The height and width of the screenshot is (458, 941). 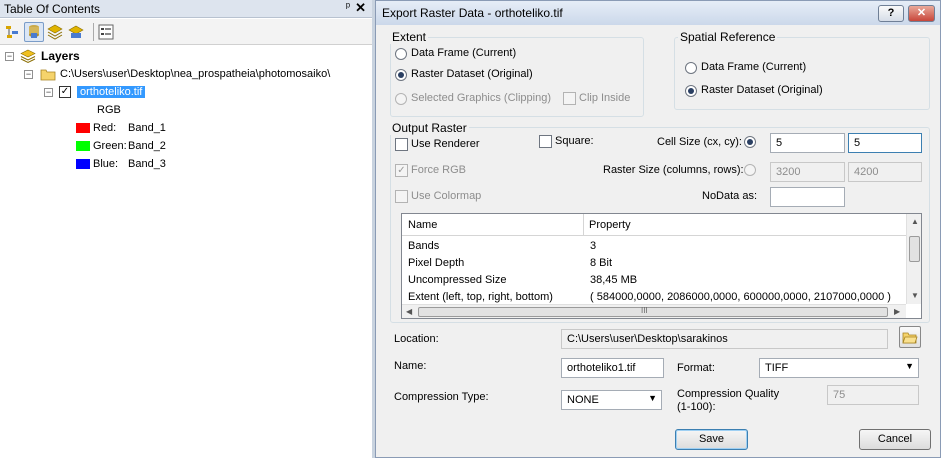 What do you see at coordinates (106, 32) in the screenshot?
I see `options-icon` at bounding box center [106, 32].